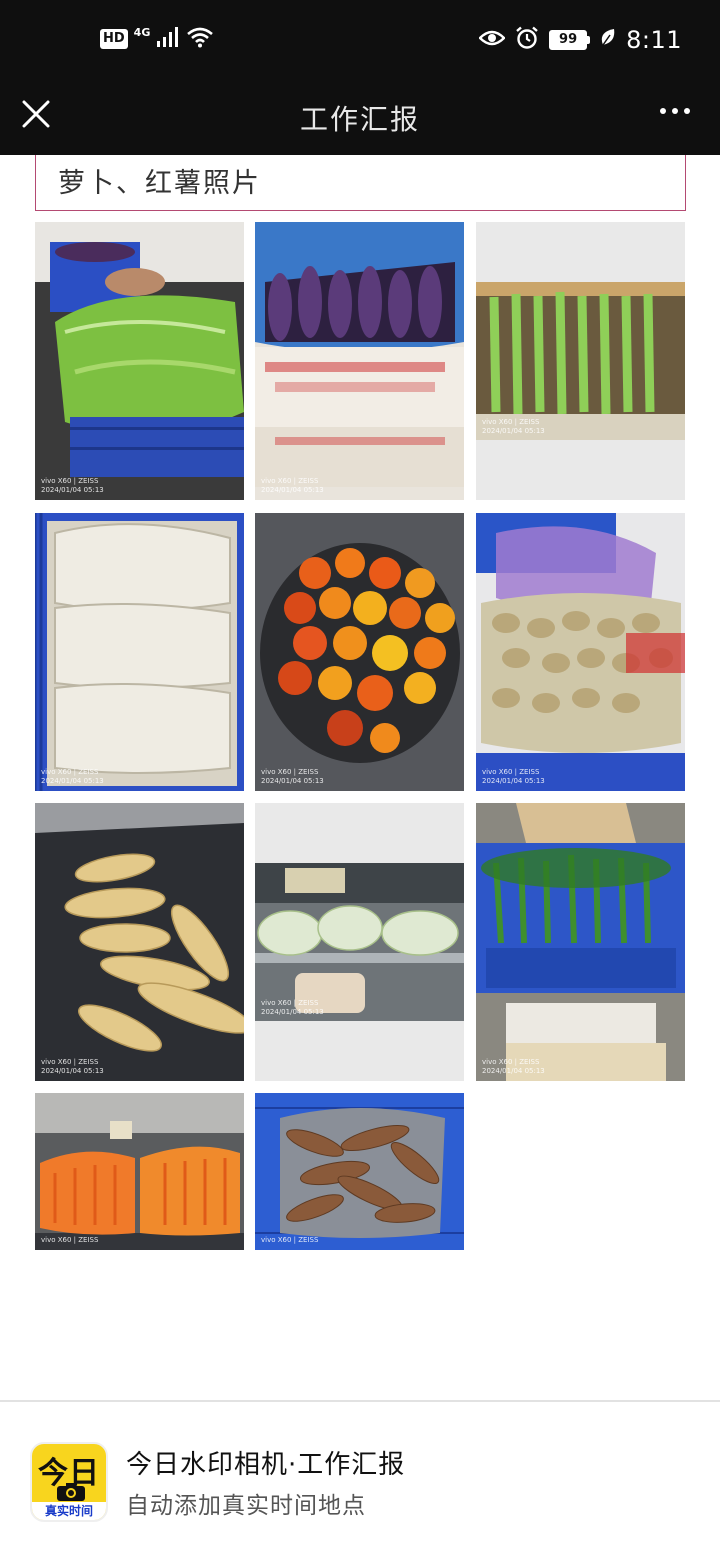  What do you see at coordinates (139, 942) in the screenshot?
I see `photo-7: vivo X60 | ZEISS 2024/01/04 05:13` at bounding box center [139, 942].